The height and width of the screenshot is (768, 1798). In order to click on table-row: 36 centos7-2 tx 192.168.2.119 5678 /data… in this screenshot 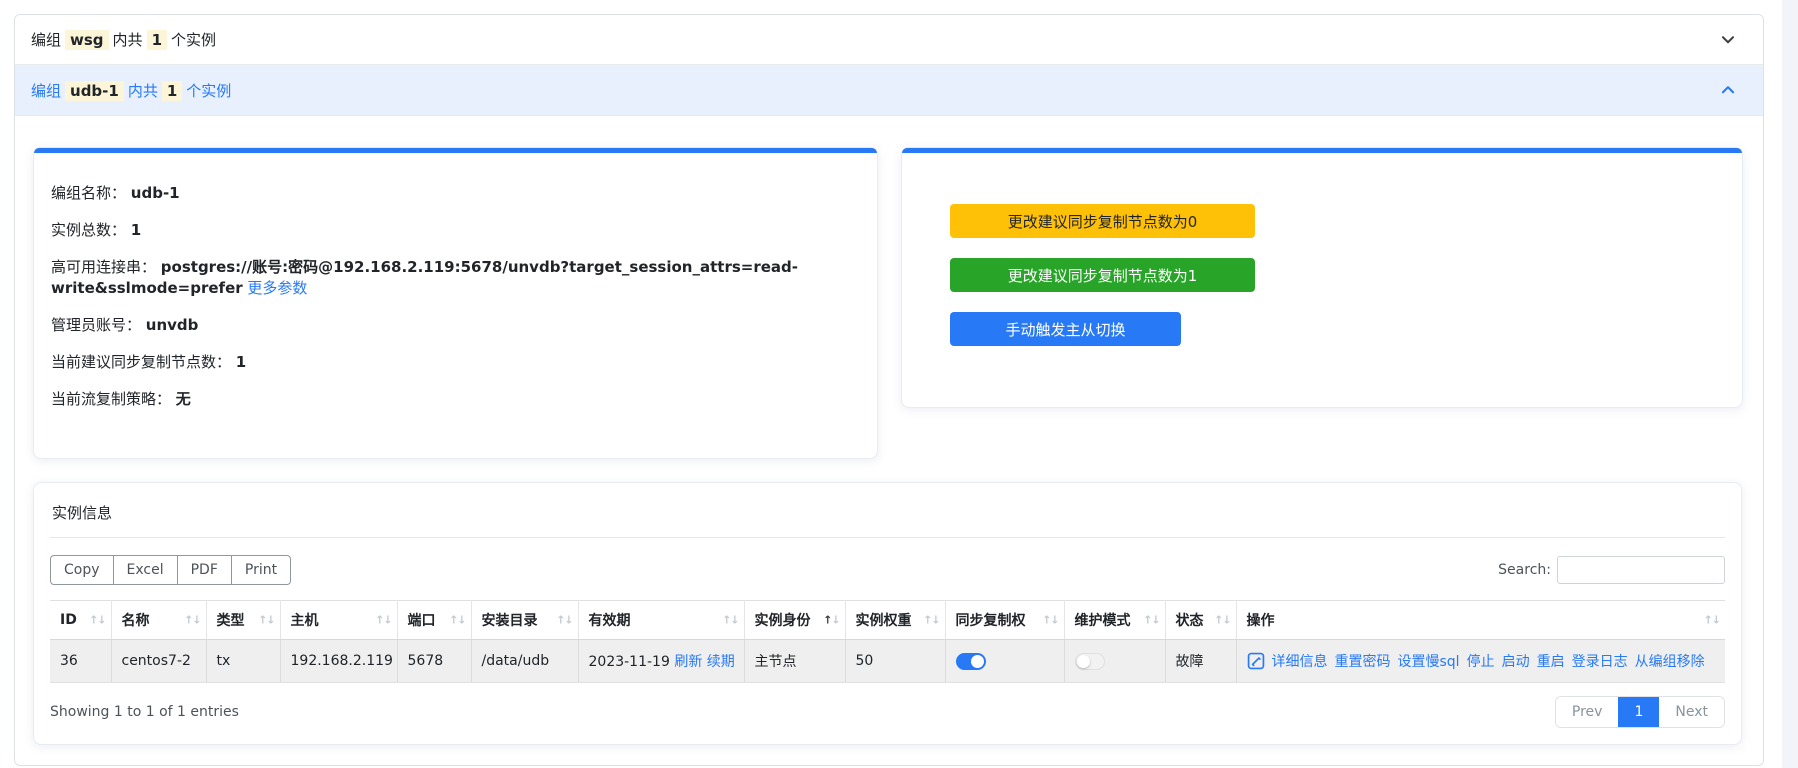, I will do `click(887, 661)`.